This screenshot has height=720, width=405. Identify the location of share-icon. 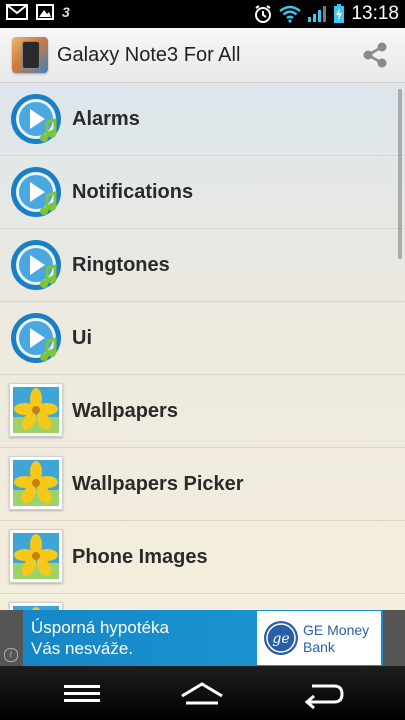
(375, 55).